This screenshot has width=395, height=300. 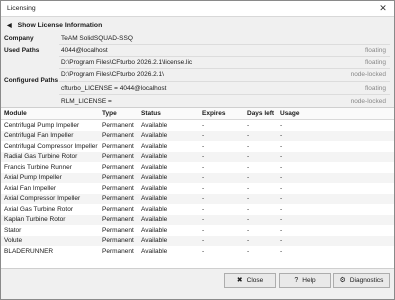 What do you see at coordinates (361, 280) in the screenshot?
I see `diagnostics-button: ⚙ Diagnostics` at bounding box center [361, 280].